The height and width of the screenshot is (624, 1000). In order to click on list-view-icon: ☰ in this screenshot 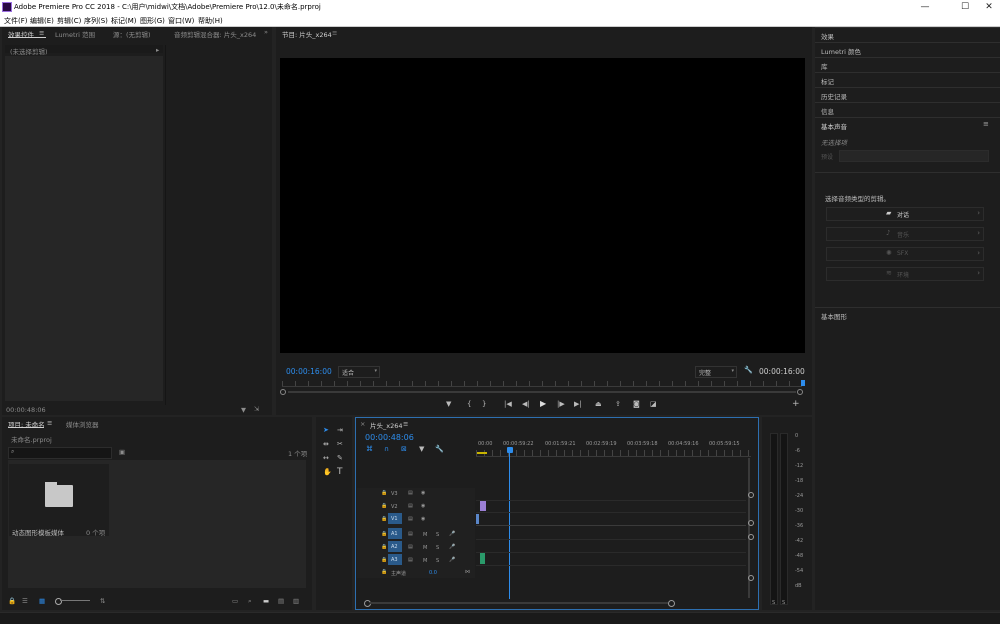, I will do `click(25, 601)`.